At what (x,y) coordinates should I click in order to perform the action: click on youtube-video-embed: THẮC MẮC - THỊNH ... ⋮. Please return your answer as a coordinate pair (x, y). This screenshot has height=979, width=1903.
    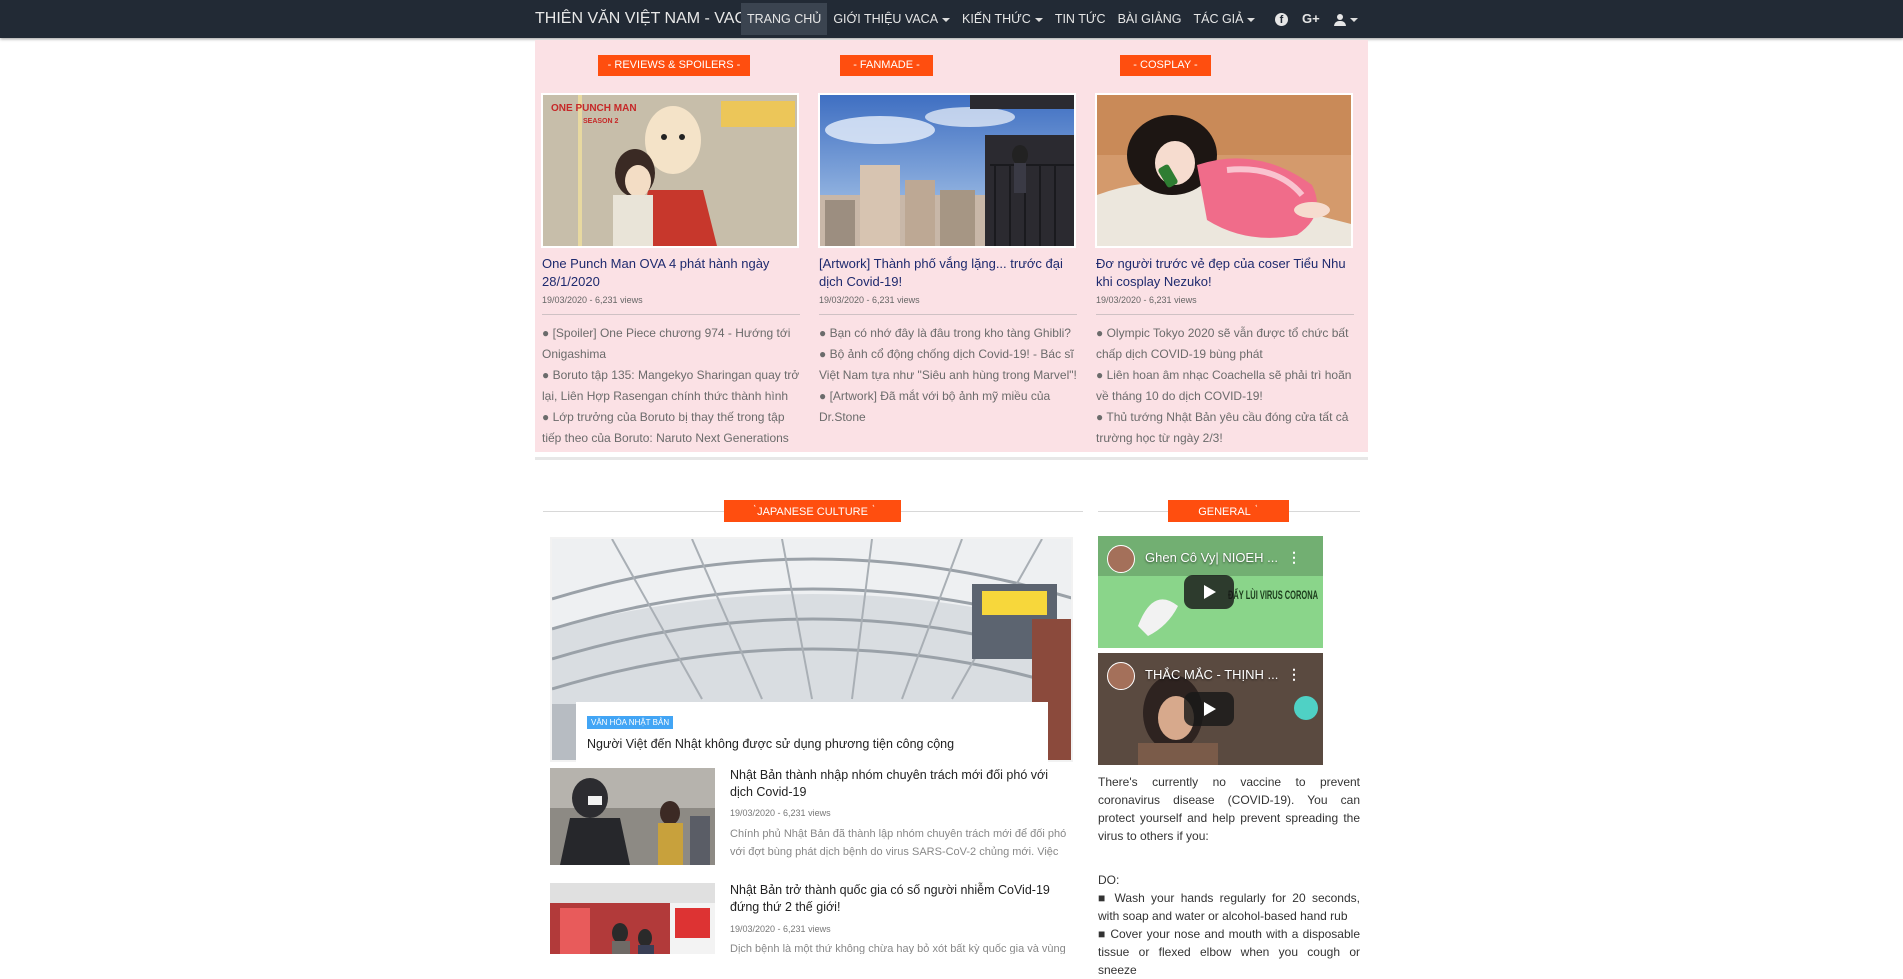
    Looking at the image, I should click on (1210, 709).